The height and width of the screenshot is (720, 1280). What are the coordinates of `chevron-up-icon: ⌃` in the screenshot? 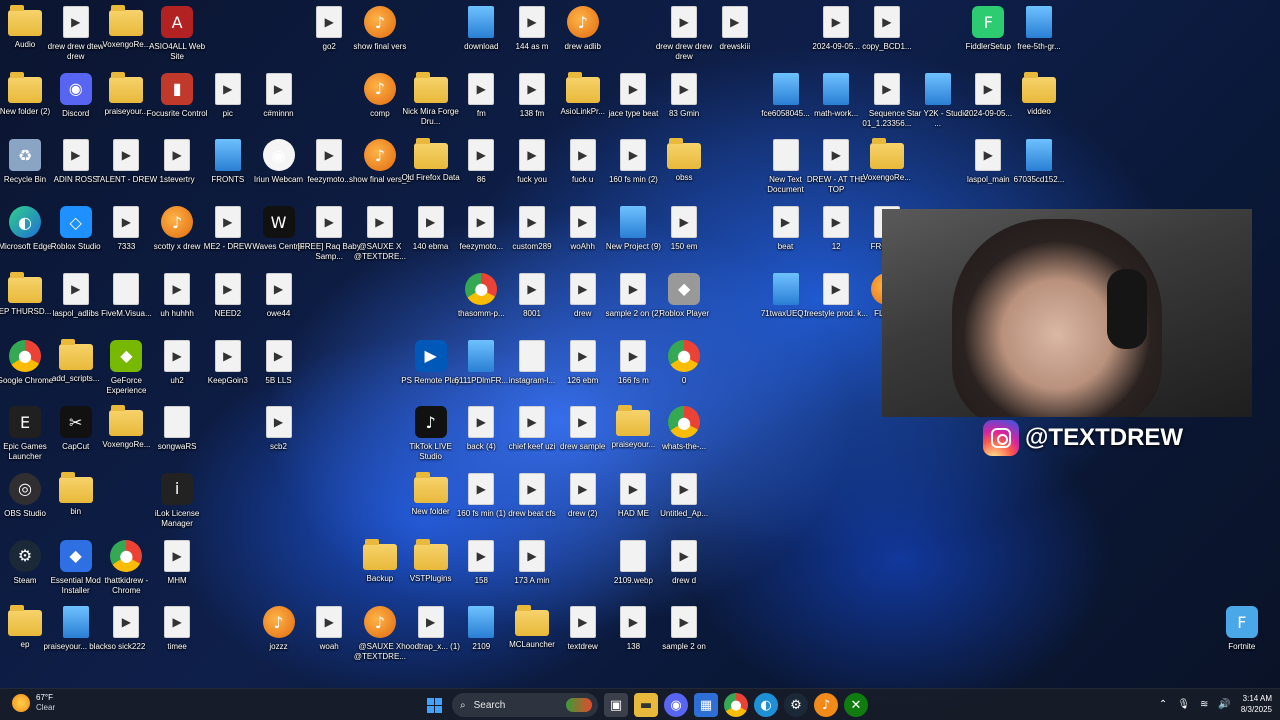 It's located at (1163, 704).